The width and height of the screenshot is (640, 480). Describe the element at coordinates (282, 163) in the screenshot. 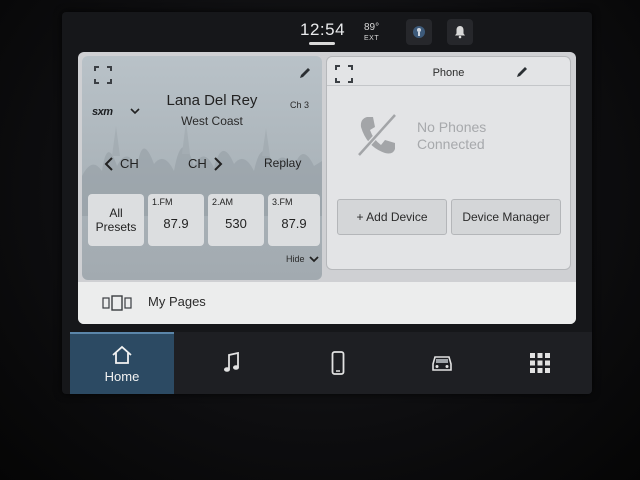

I see `replay-button: Replay` at that location.